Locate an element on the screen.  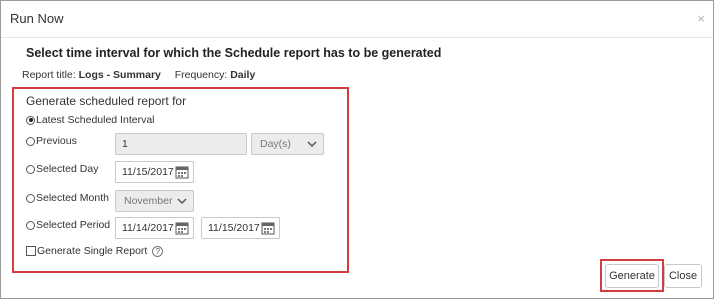
day-date-input: 11/15/2017 is located at coordinates (154, 172).